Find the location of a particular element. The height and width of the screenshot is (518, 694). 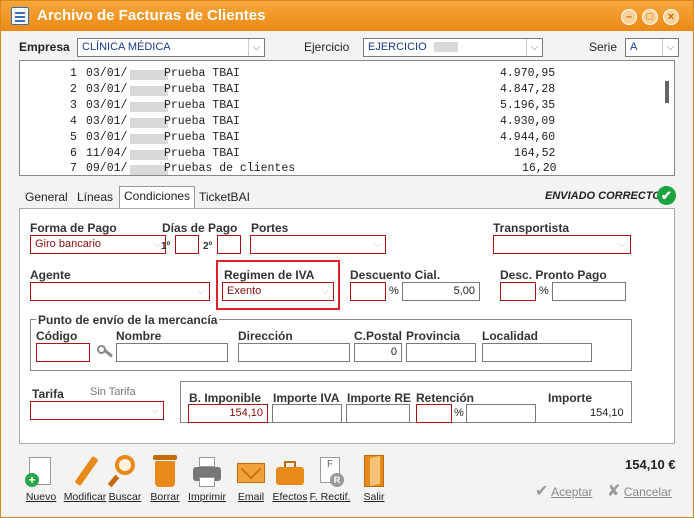

cancelar-button: ✘ Cancelar is located at coordinates (642, 492).